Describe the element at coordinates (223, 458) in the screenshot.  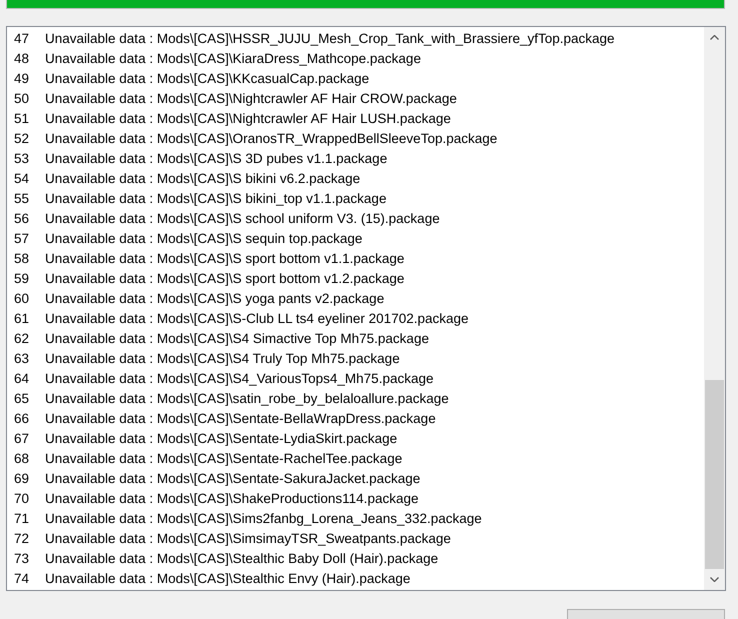
I see `row-text: Unavailable data : Mods\[CAS]\Sentate-RachelTee.package` at that location.